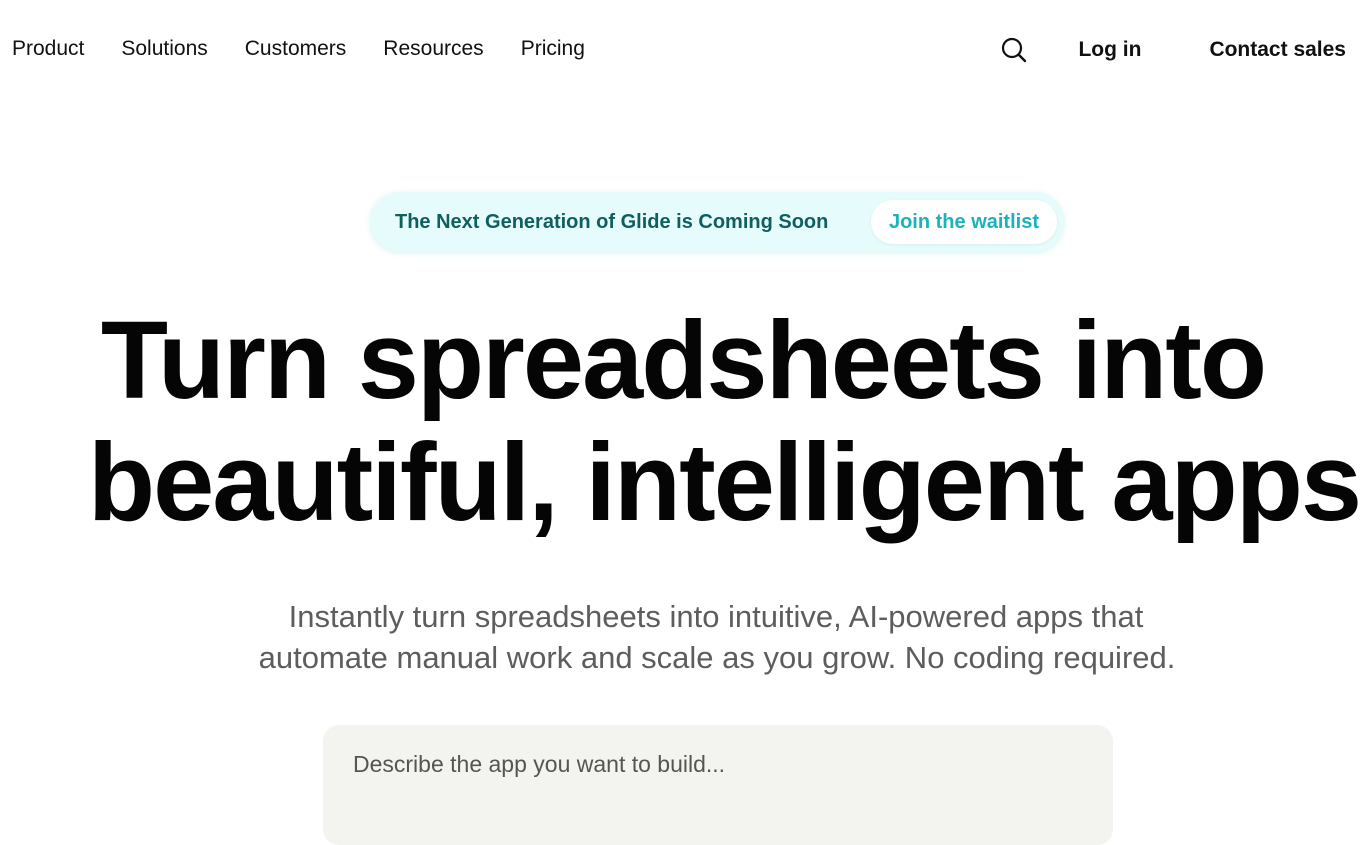 This screenshot has width=1366, height=845. What do you see at coordinates (724, 482) in the screenshot?
I see `hero-title-line-2: beautiful, intelligent apps` at bounding box center [724, 482].